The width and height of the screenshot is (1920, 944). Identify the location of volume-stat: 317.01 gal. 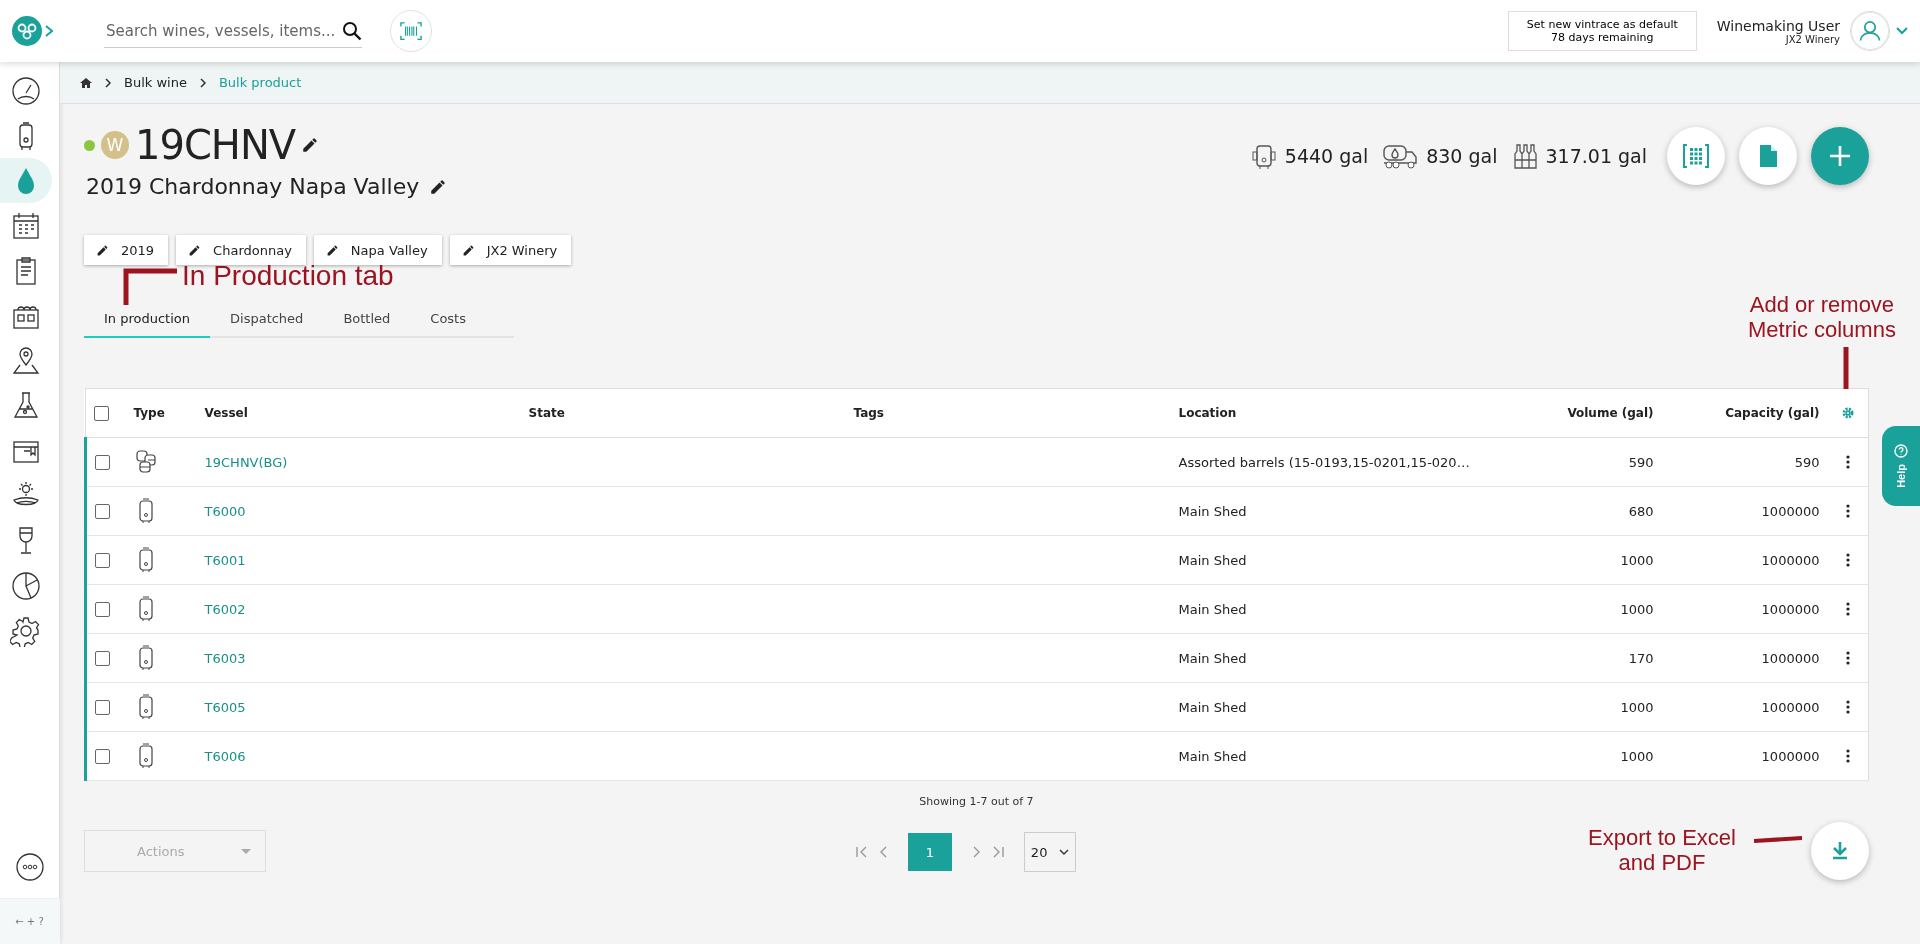
(1596, 156).